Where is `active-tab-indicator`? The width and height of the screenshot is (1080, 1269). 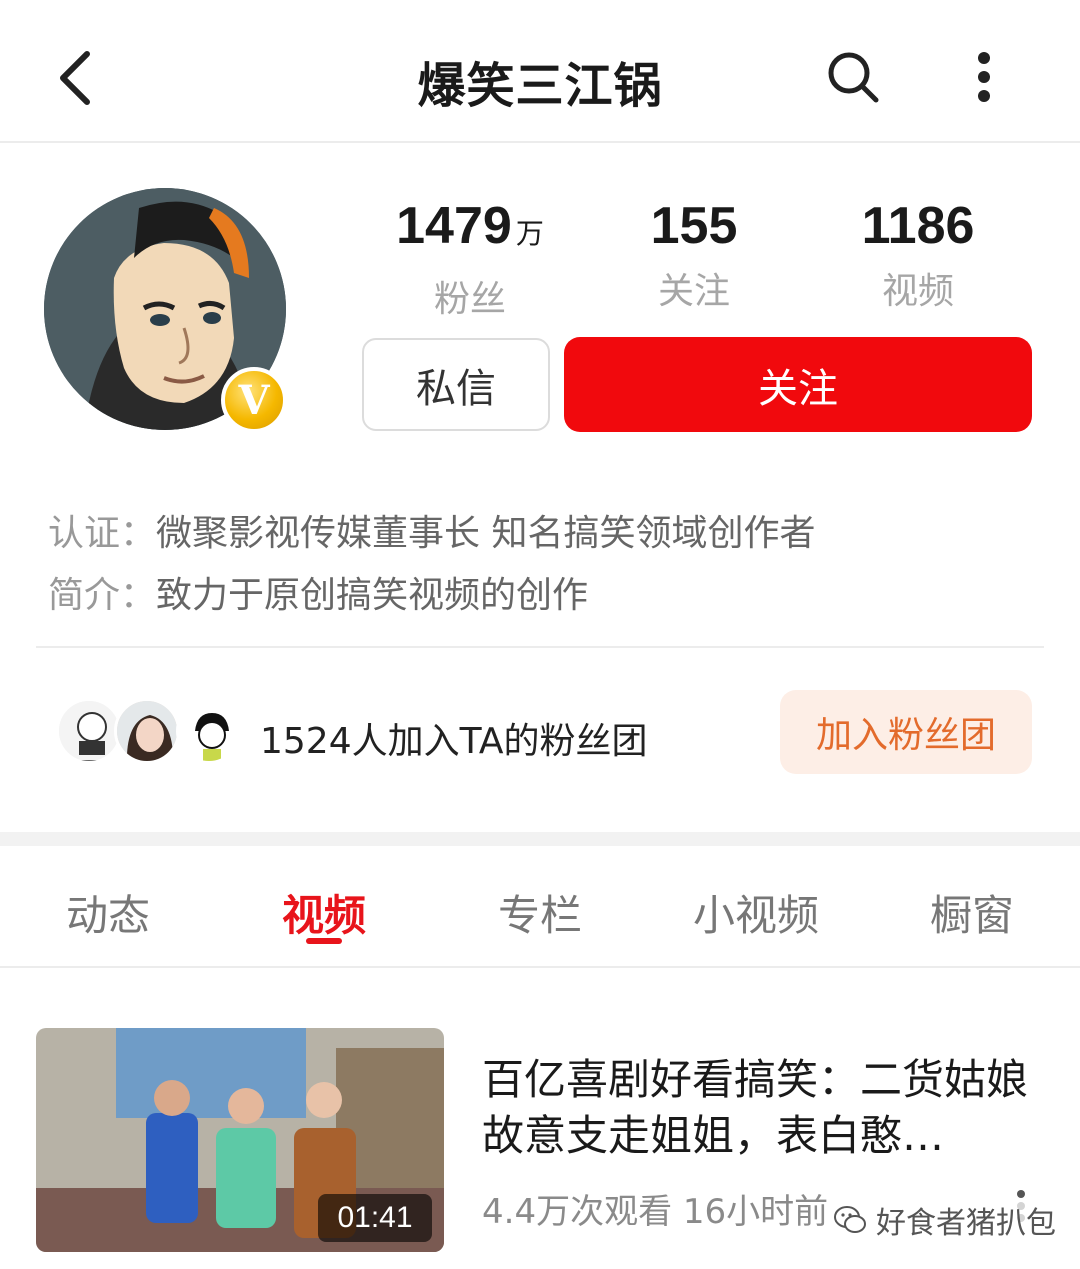 active-tab-indicator is located at coordinates (324, 941).